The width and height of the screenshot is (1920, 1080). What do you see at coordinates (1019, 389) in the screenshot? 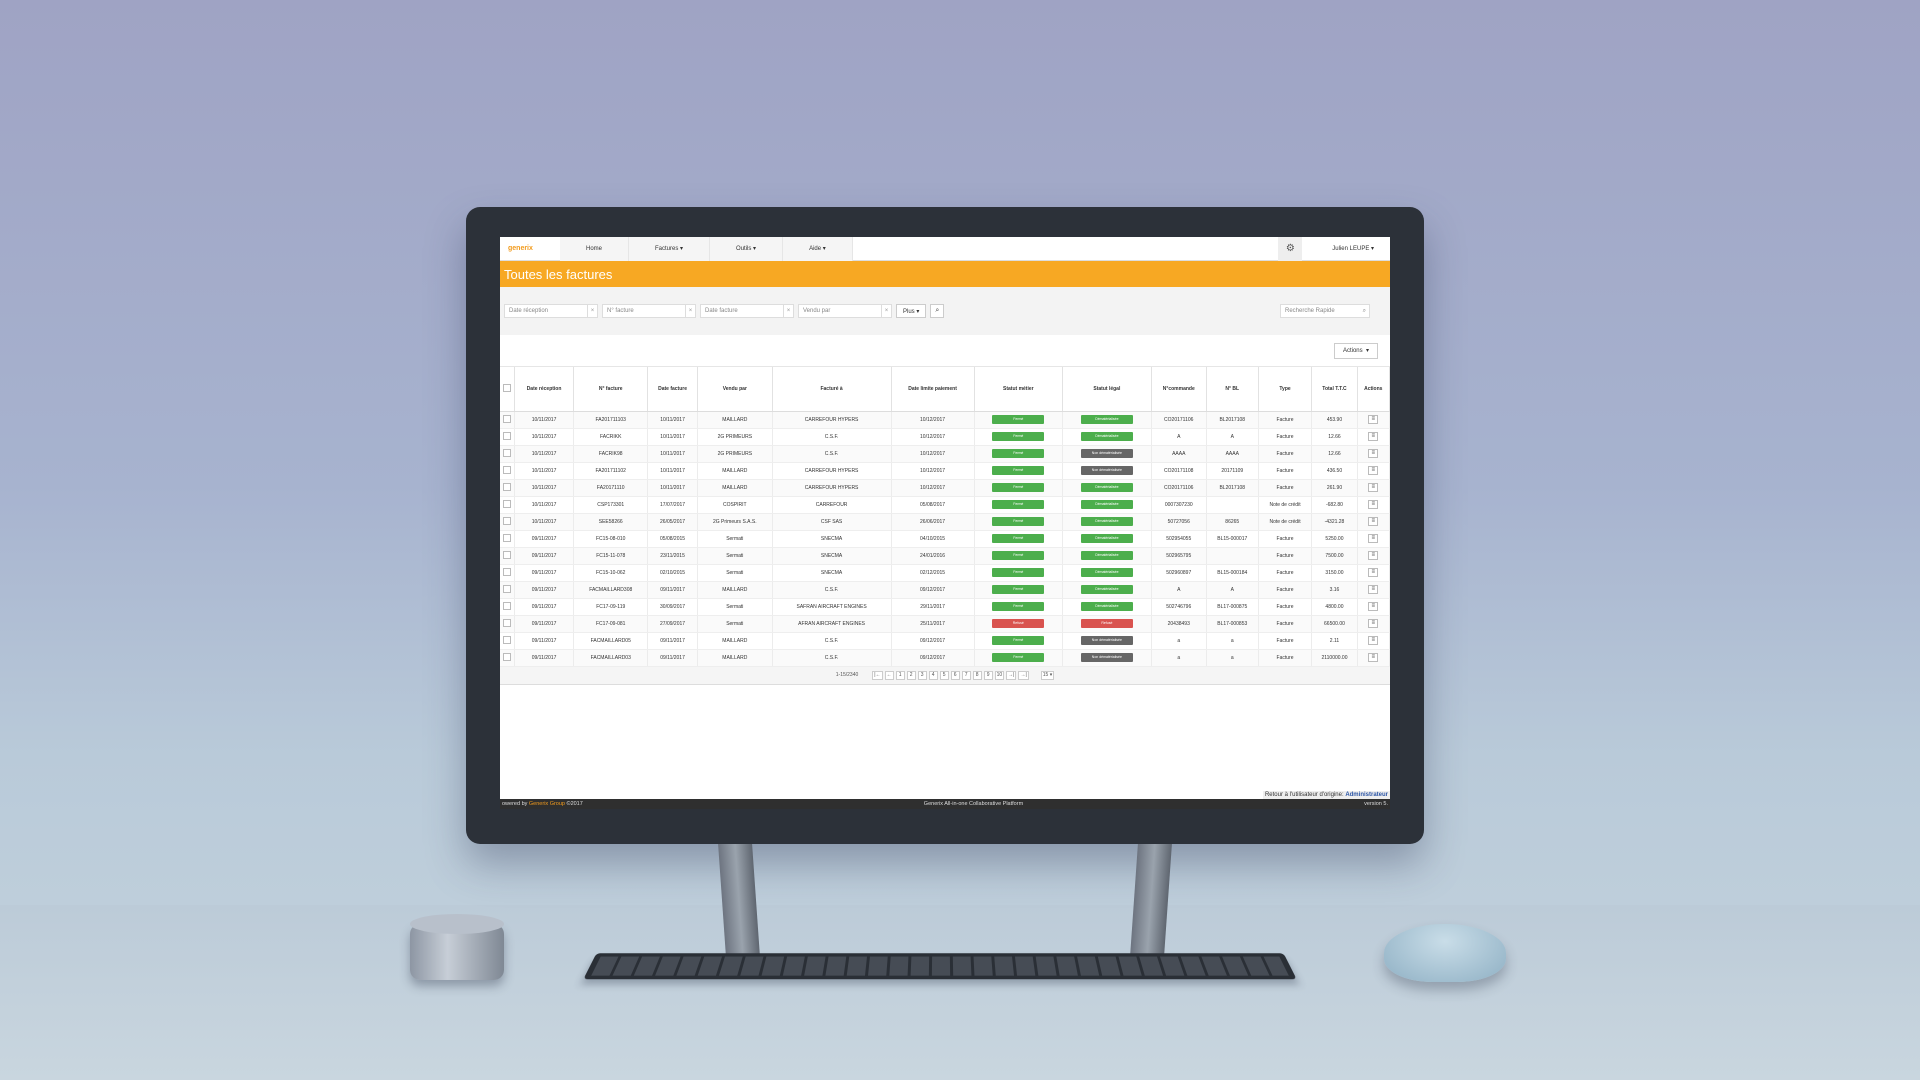
I see `column-header: Statut métier` at bounding box center [1019, 389].